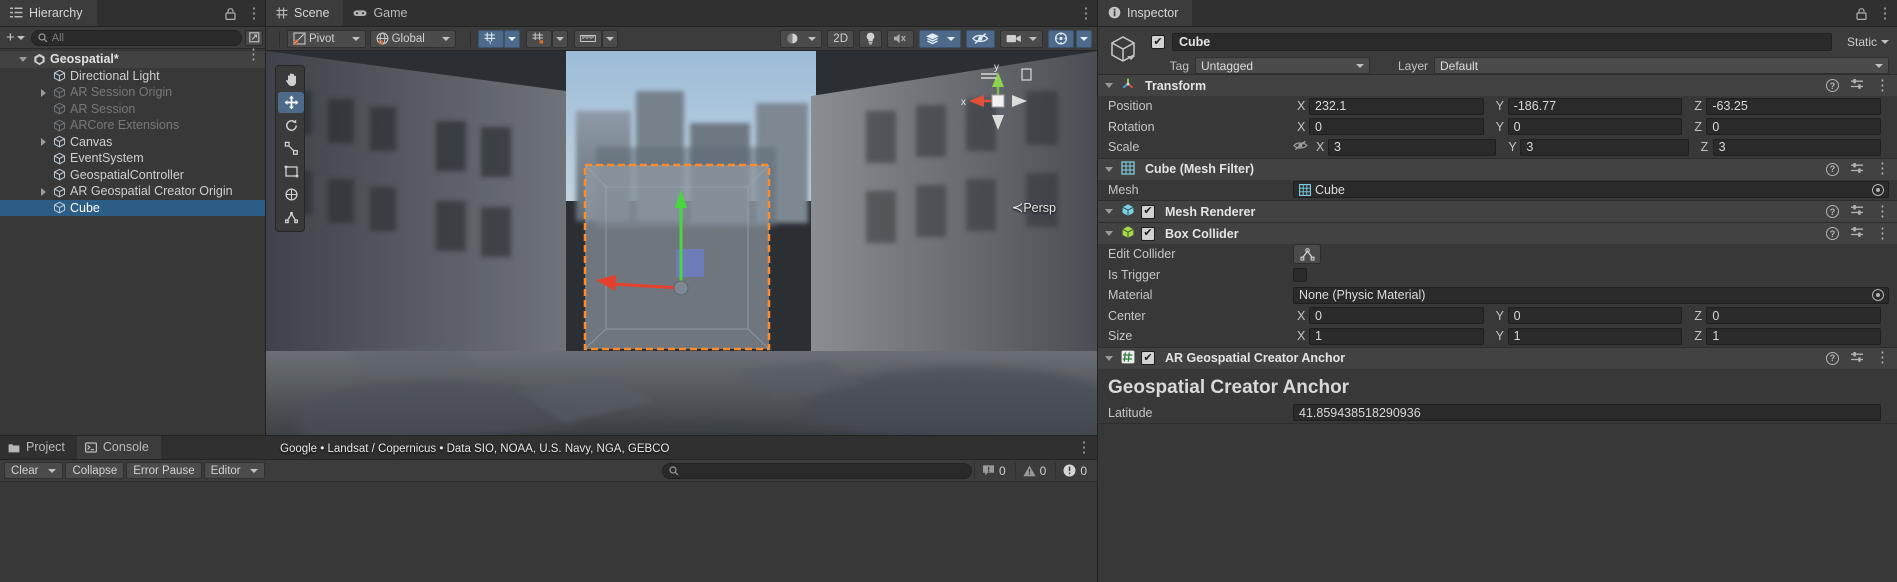 The height and width of the screenshot is (582, 1897). Describe the element at coordinates (1502, 42) in the screenshot. I see `gameobject-name-input: Cube` at that location.